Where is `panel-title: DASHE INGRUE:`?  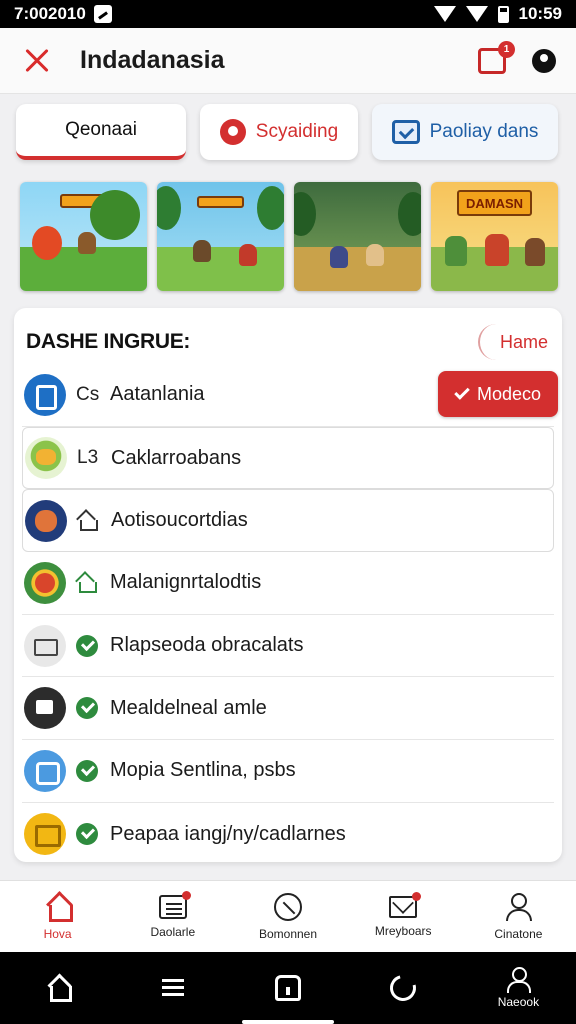
panel-title: DASHE INGRUE: is located at coordinates (108, 341).